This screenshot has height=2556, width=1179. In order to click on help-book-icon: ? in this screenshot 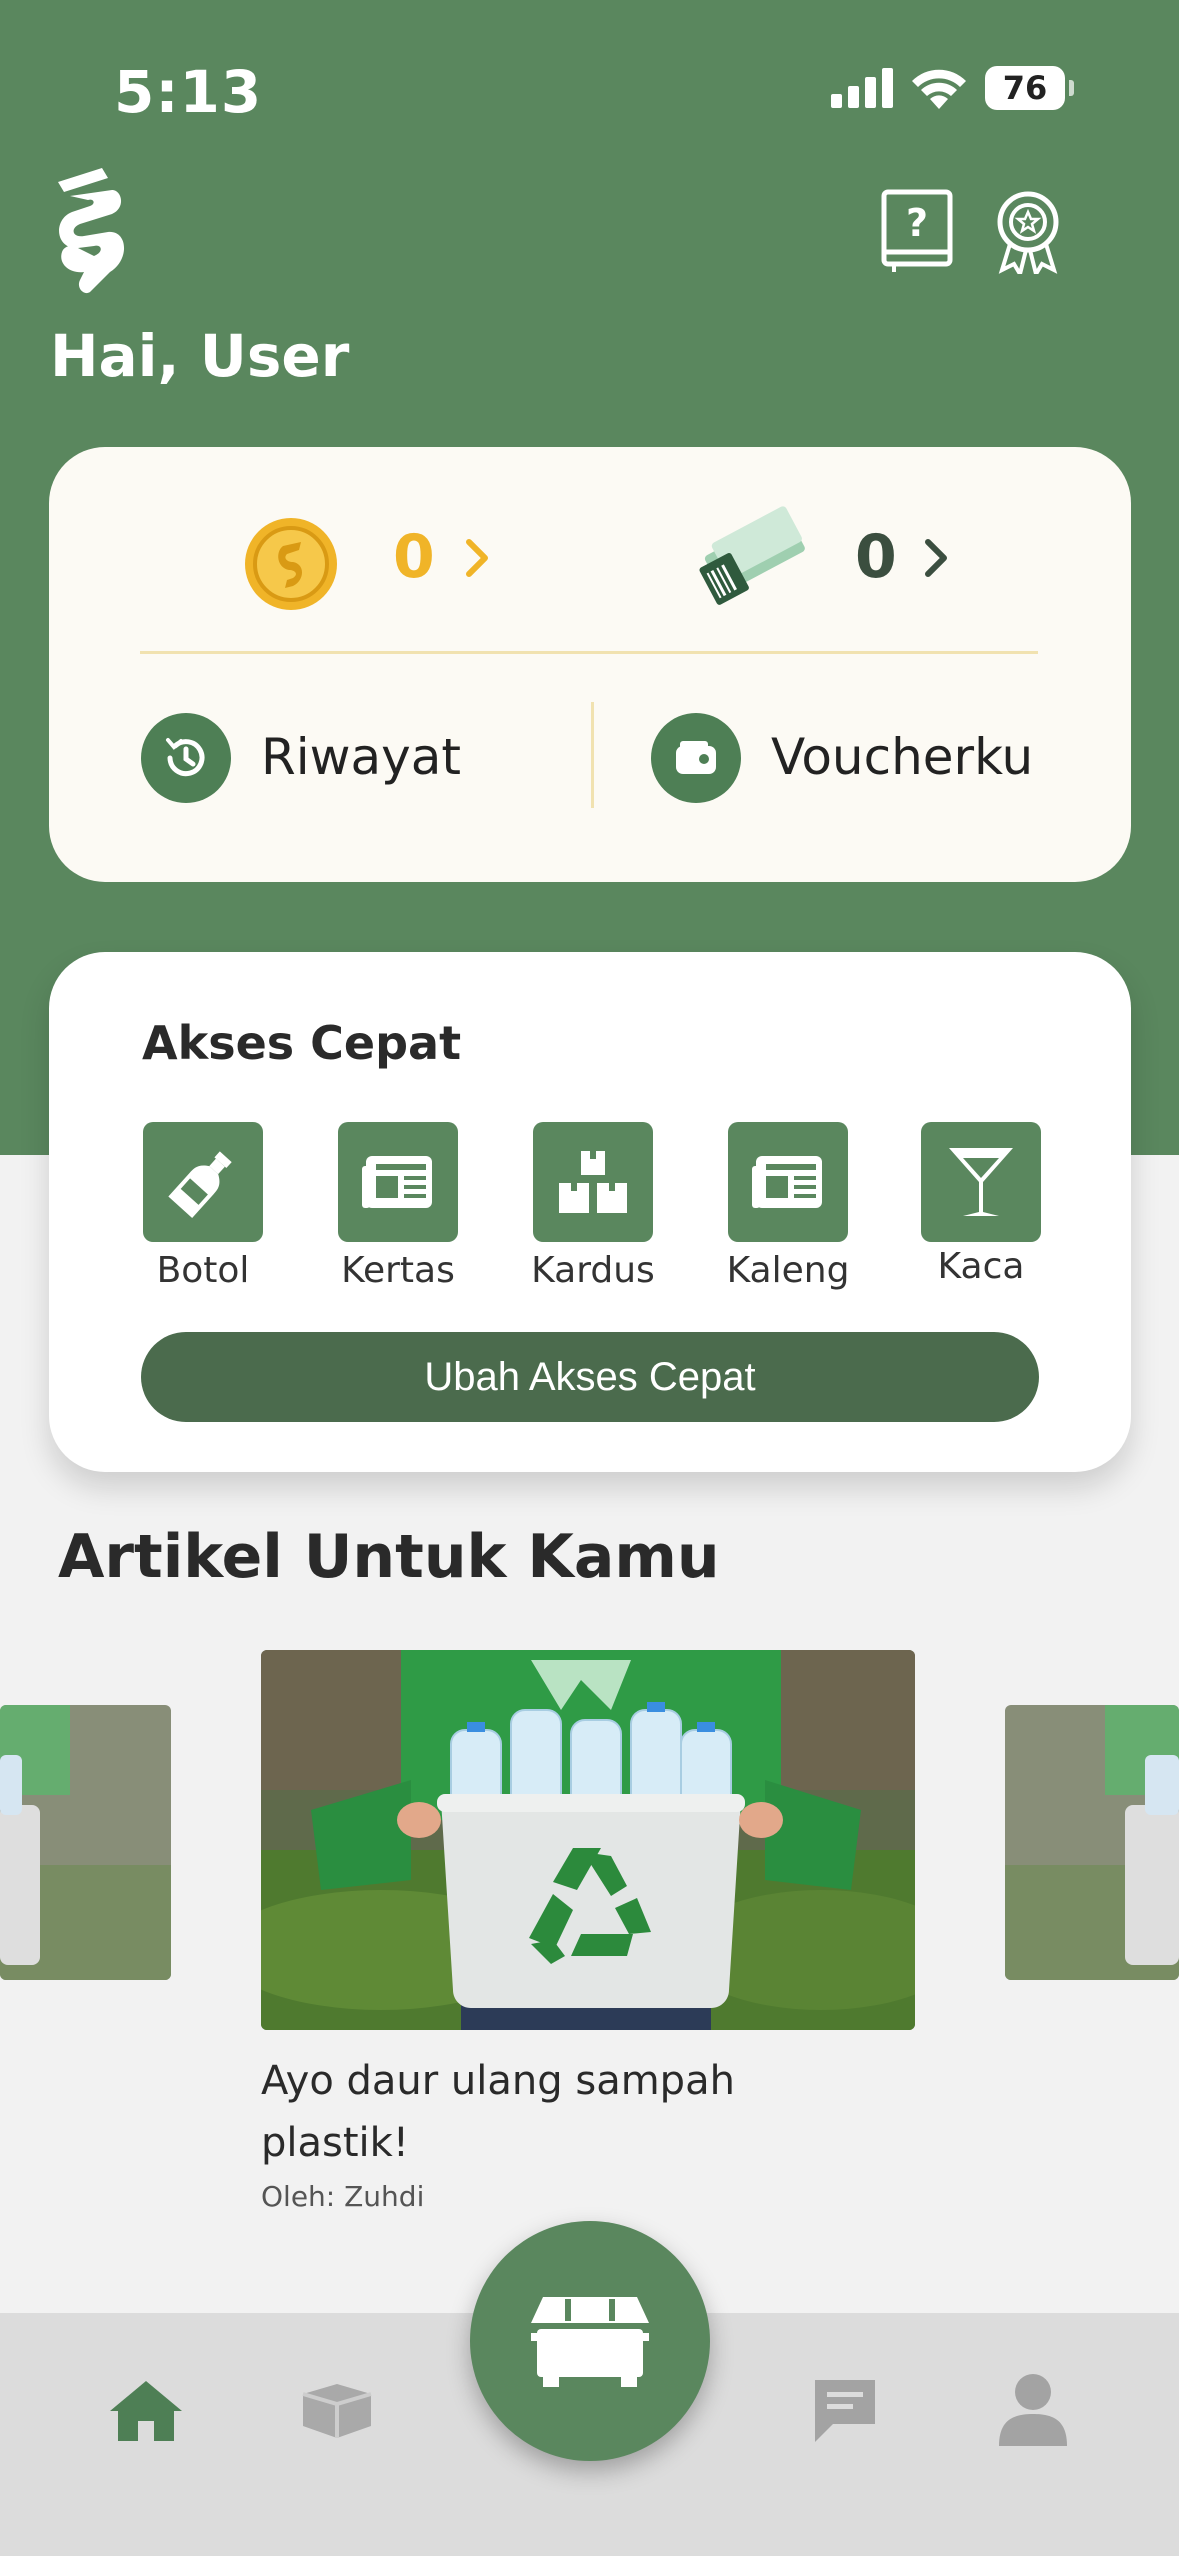, I will do `click(918, 231)`.